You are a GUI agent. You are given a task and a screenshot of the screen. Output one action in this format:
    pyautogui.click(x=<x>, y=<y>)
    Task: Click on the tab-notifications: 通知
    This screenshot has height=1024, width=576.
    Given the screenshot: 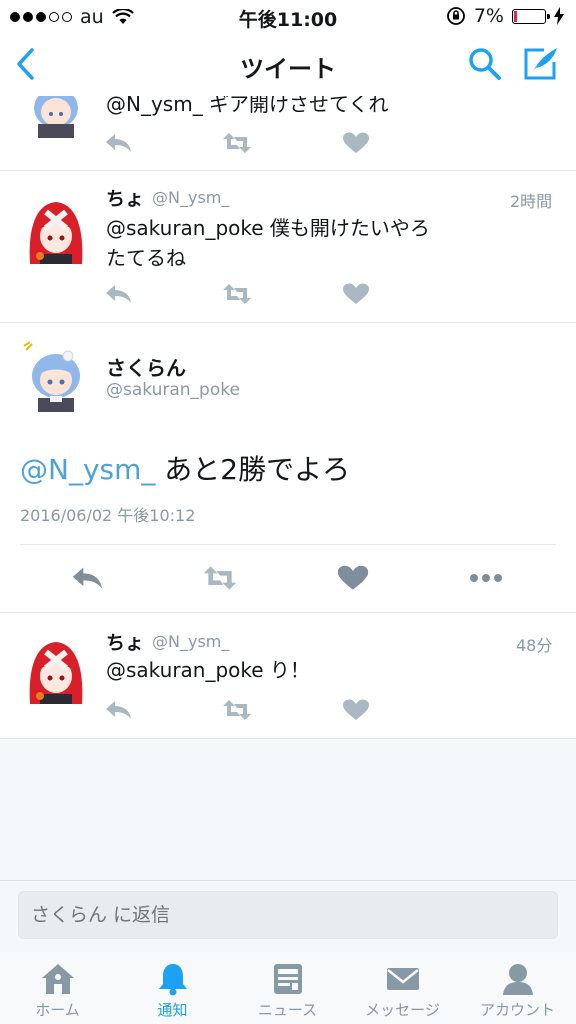 What is the action you would take?
    pyautogui.click(x=172, y=988)
    